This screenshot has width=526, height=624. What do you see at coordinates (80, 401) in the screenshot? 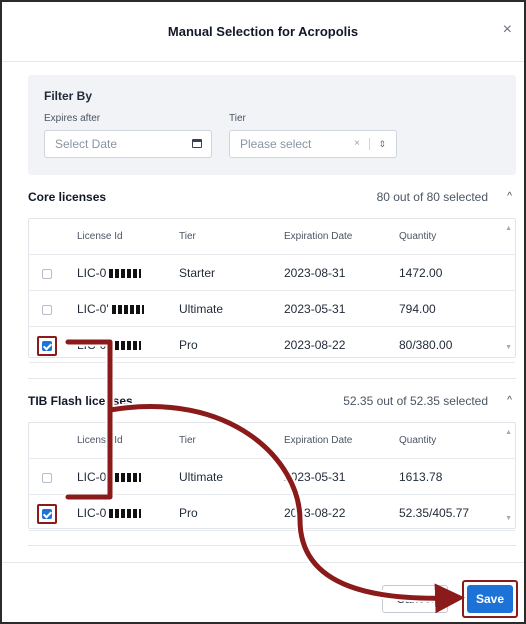
I see `tib-flash-licenses-title: TIB Flash licenses` at bounding box center [80, 401].